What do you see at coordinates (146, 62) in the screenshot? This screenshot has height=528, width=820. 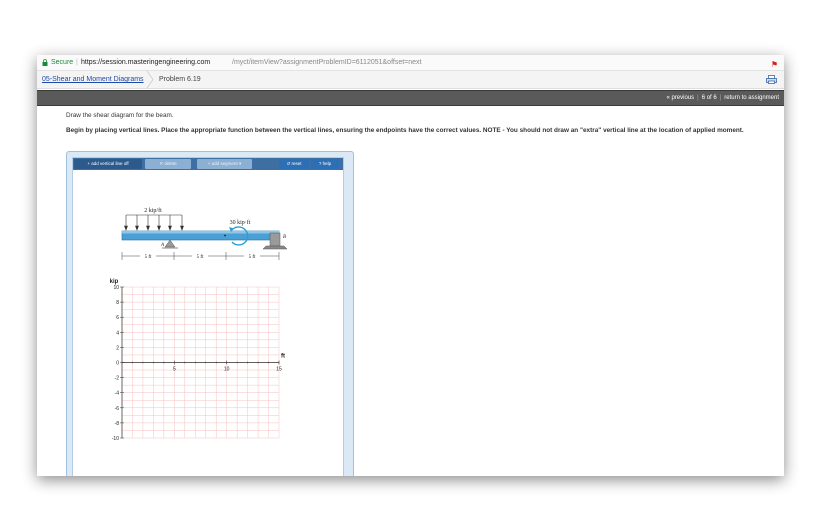 I see `url-host: https://session.masteringengineering.com` at bounding box center [146, 62].